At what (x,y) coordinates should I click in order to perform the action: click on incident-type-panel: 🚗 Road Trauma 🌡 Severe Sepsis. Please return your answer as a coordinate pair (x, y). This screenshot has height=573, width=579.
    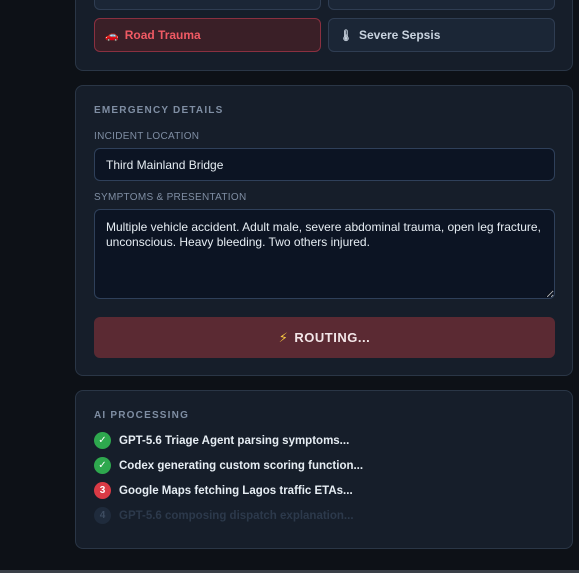
    Looking at the image, I should click on (324, 35).